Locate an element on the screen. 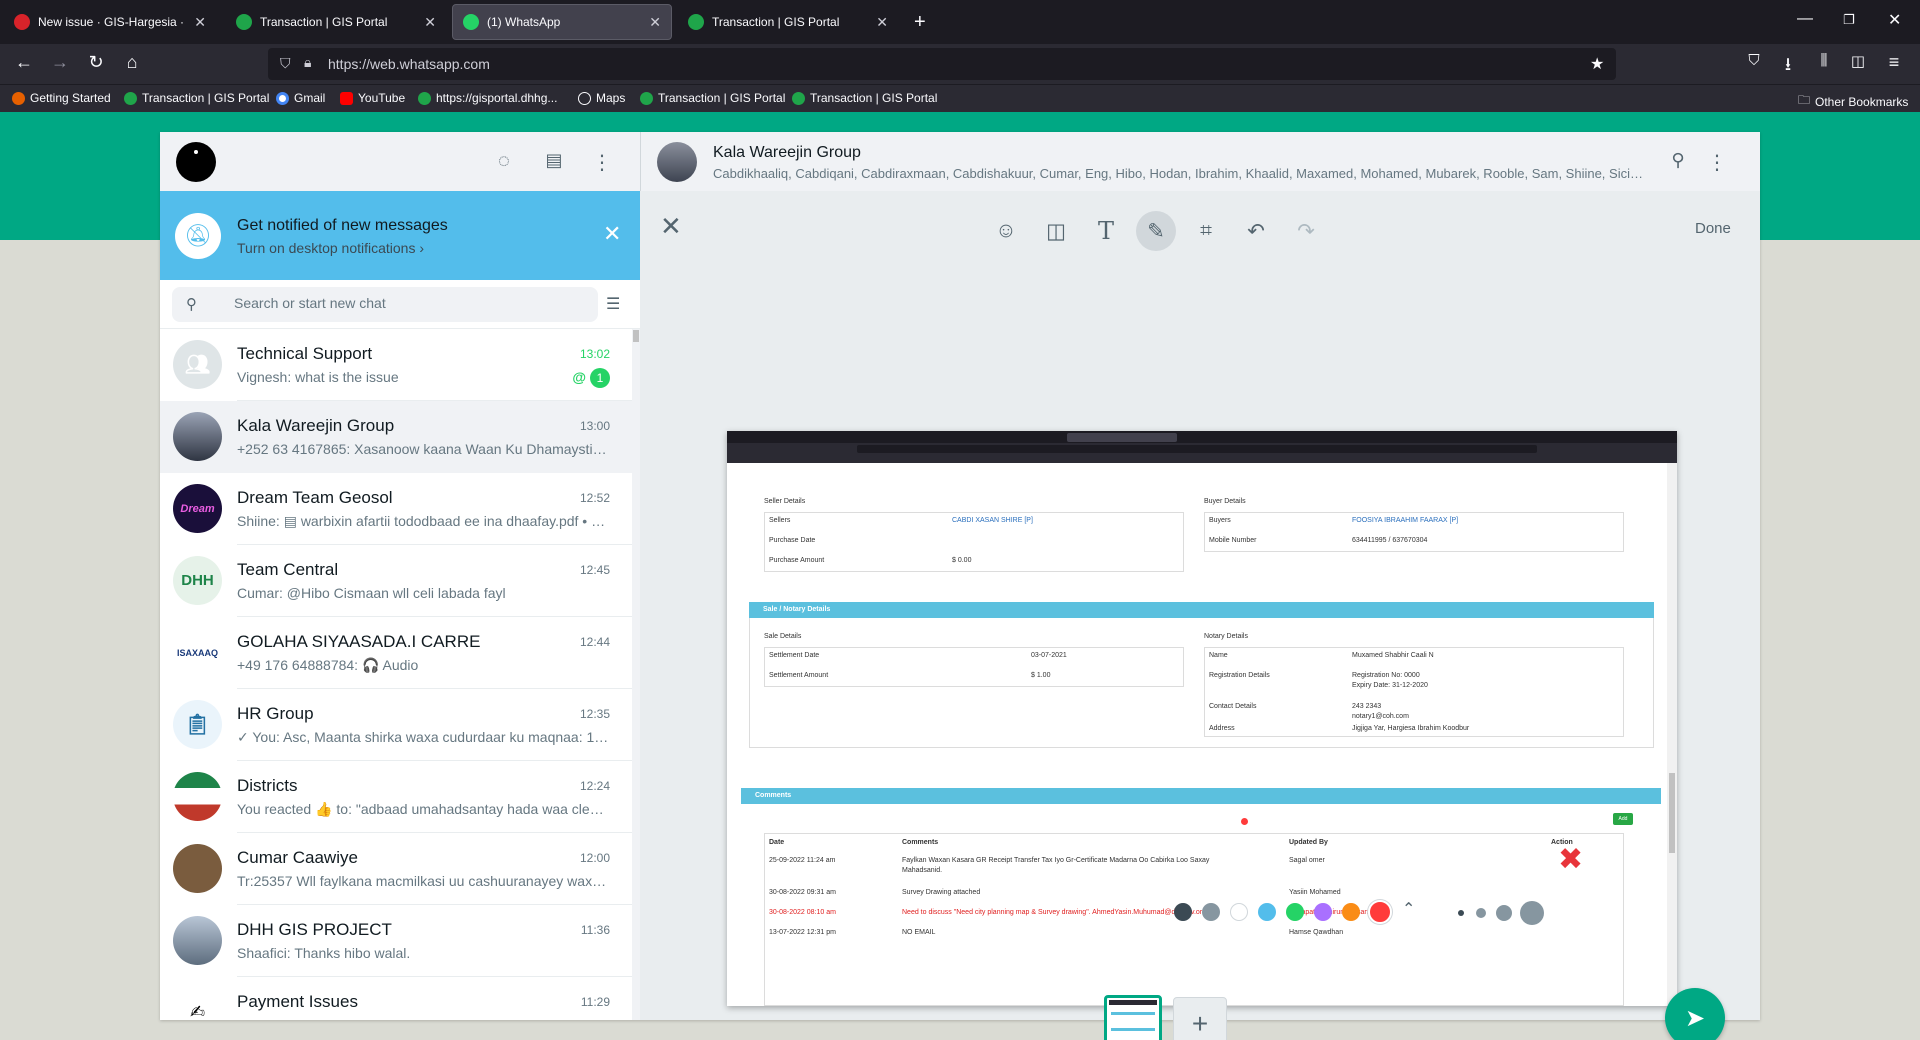 The image size is (1920, 1040). lock-icon: 🔒︎ is located at coordinates (307, 62).